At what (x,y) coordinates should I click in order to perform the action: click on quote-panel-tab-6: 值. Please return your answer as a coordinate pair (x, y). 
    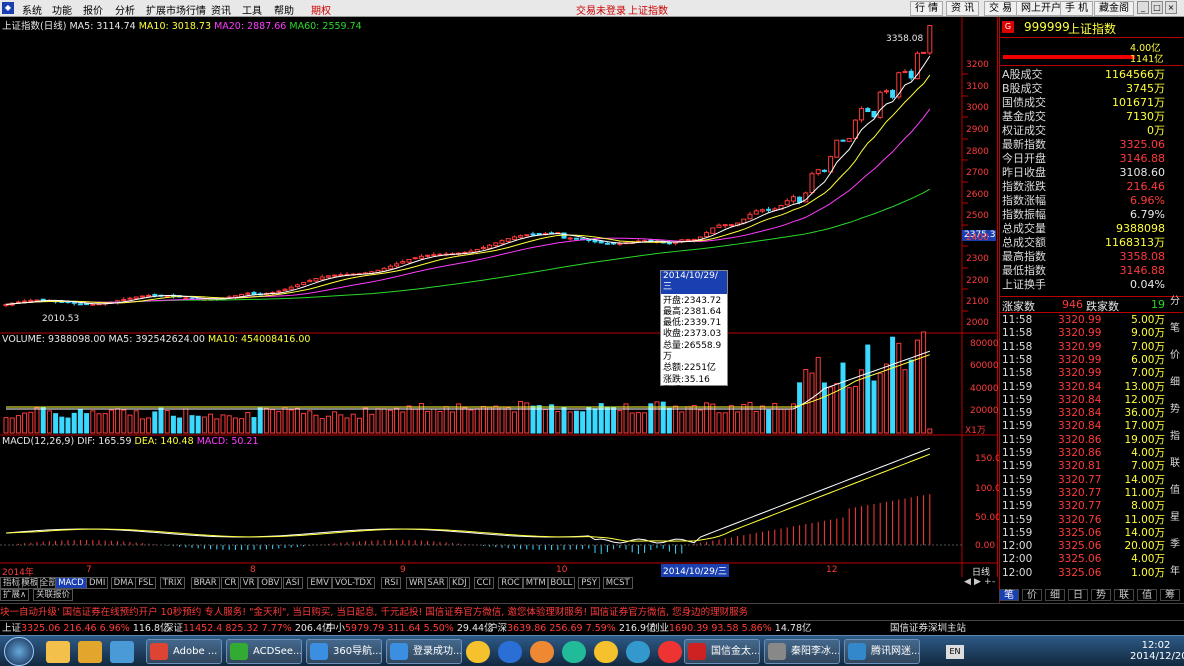
    Looking at the image, I should click on (1147, 595).